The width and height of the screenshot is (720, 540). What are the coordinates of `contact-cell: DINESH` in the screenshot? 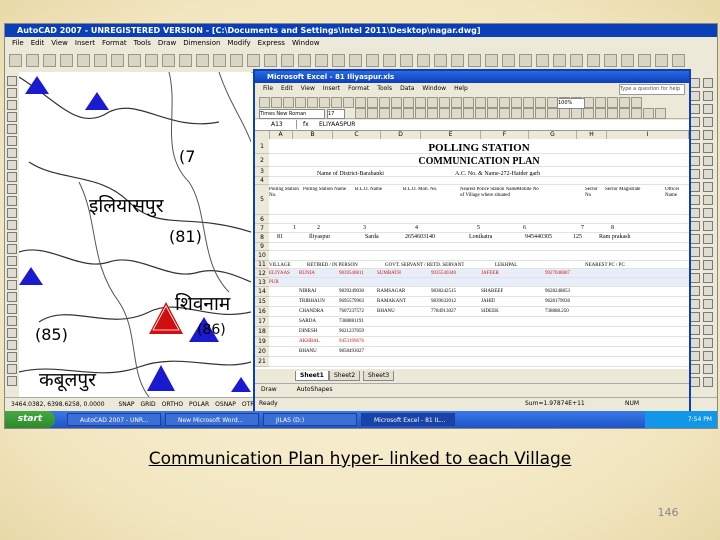 It's located at (308, 332).